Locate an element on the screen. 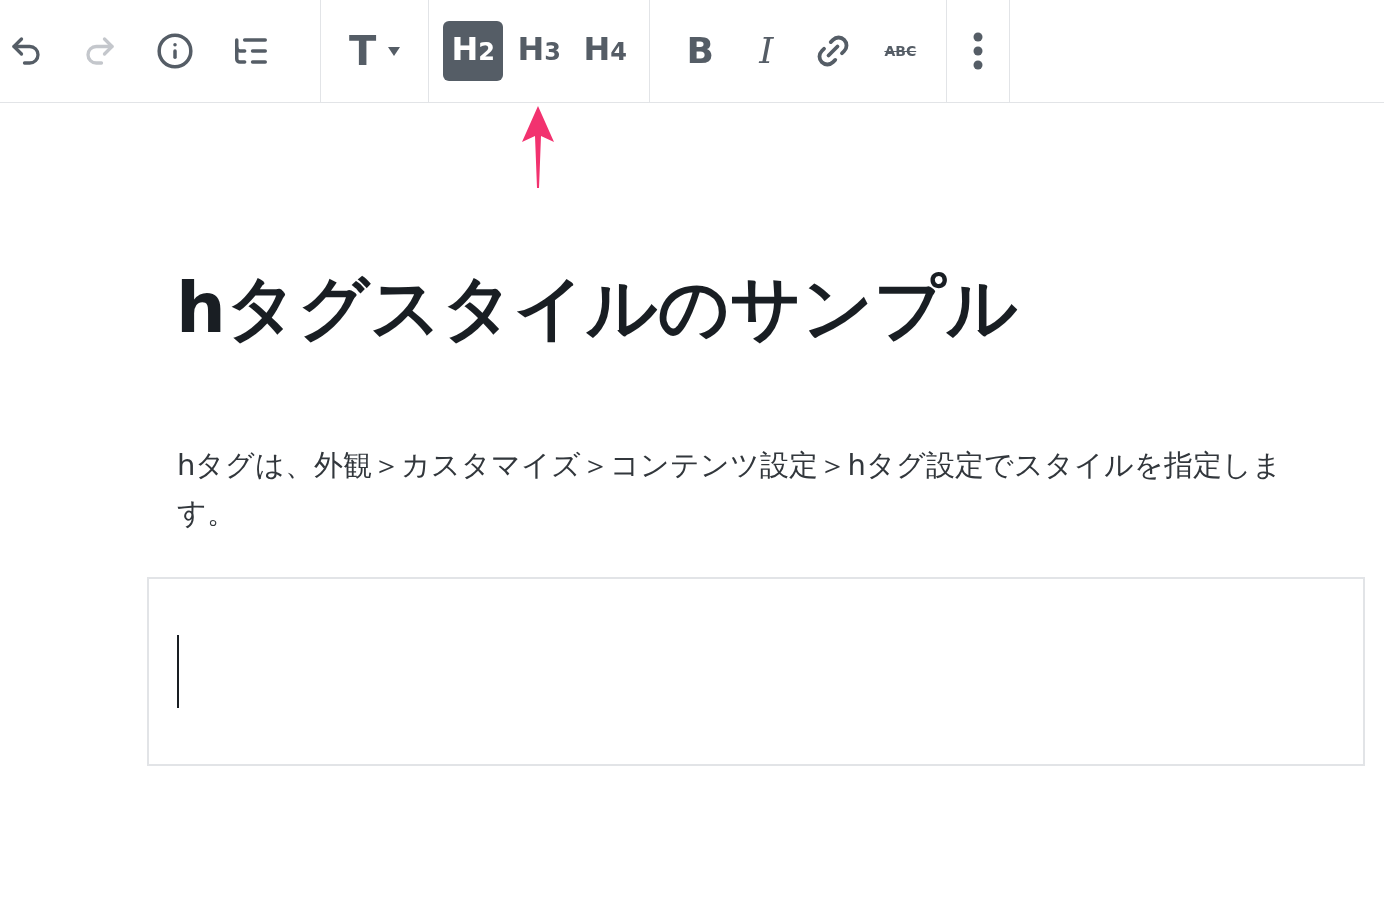 The image size is (1384, 920). block-type-button: T is located at coordinates (375, 51).